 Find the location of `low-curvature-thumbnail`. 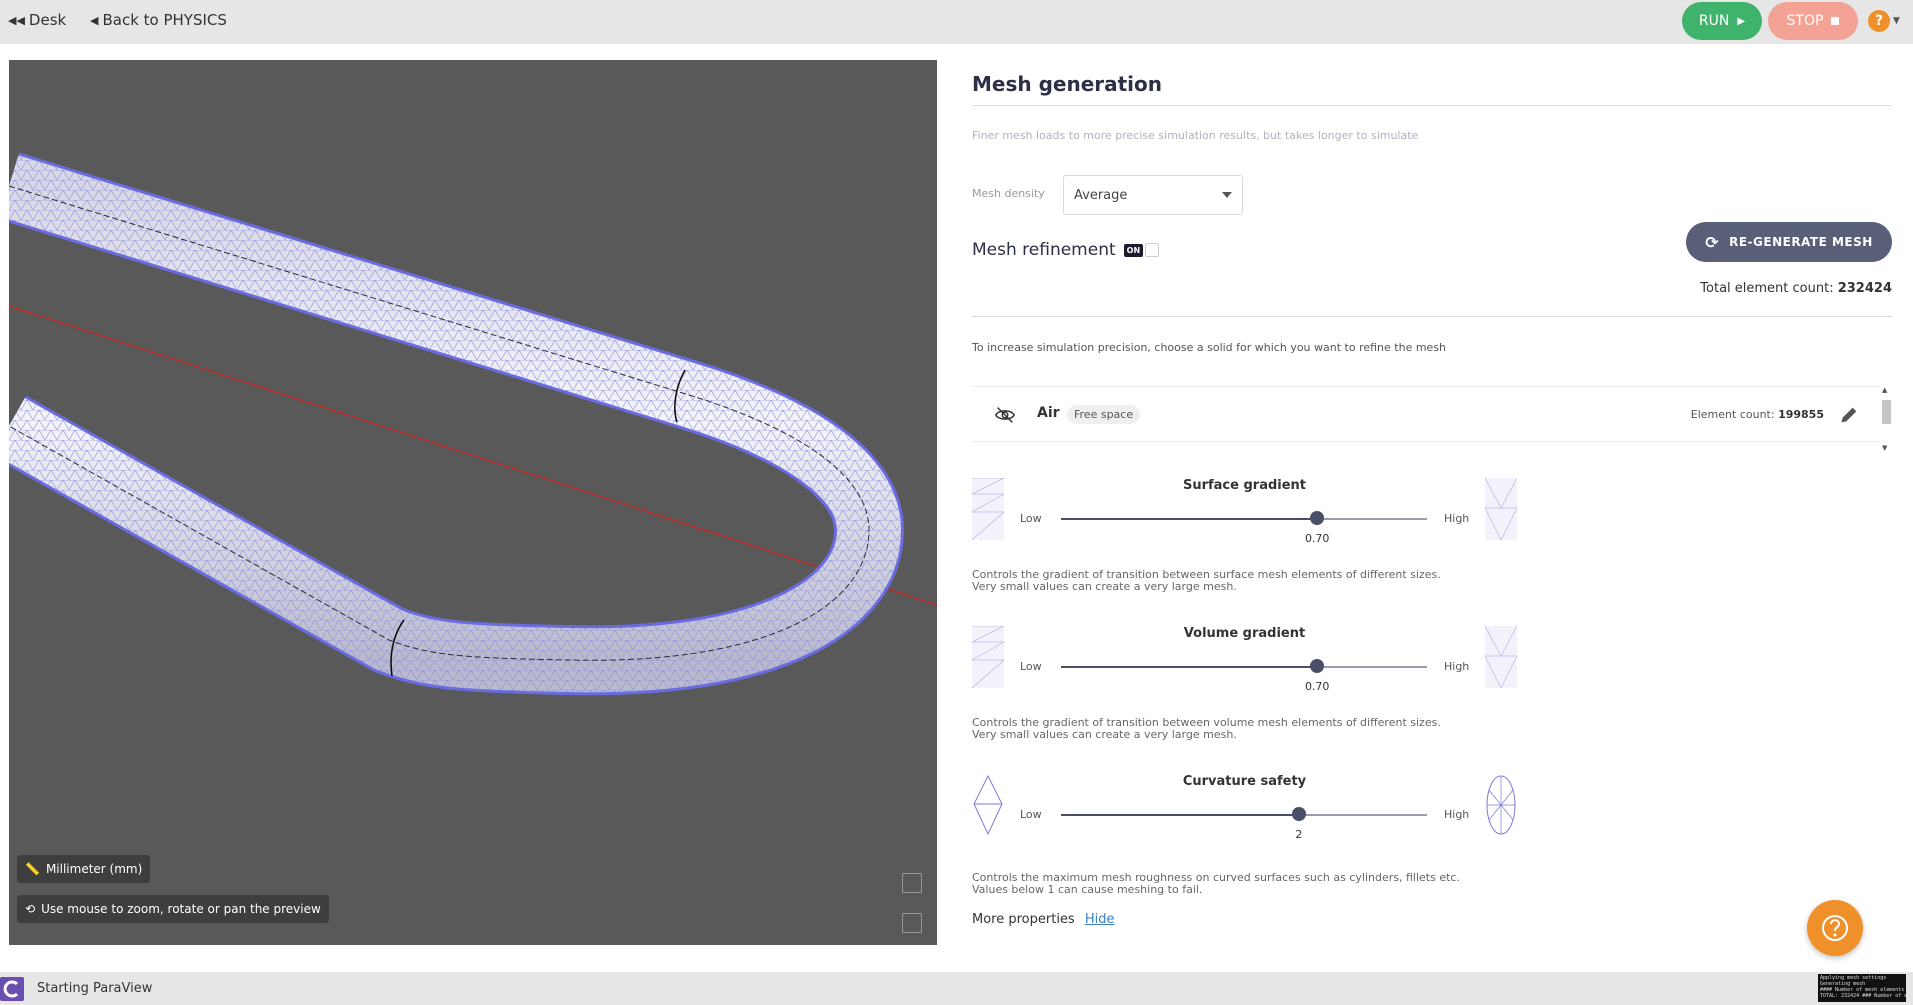

low-curvature-thumbnail is located at coordinates (988, 805).